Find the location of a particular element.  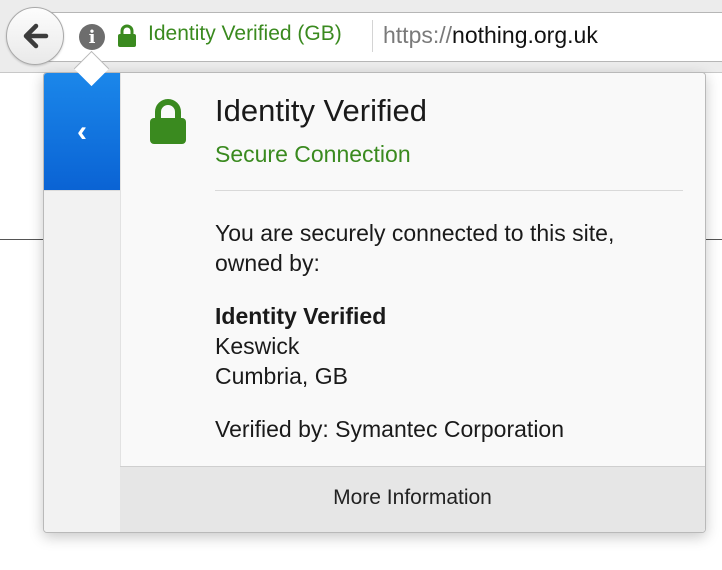

identity-label: Identity Verified (GB) is located at coordinates (245, 34).